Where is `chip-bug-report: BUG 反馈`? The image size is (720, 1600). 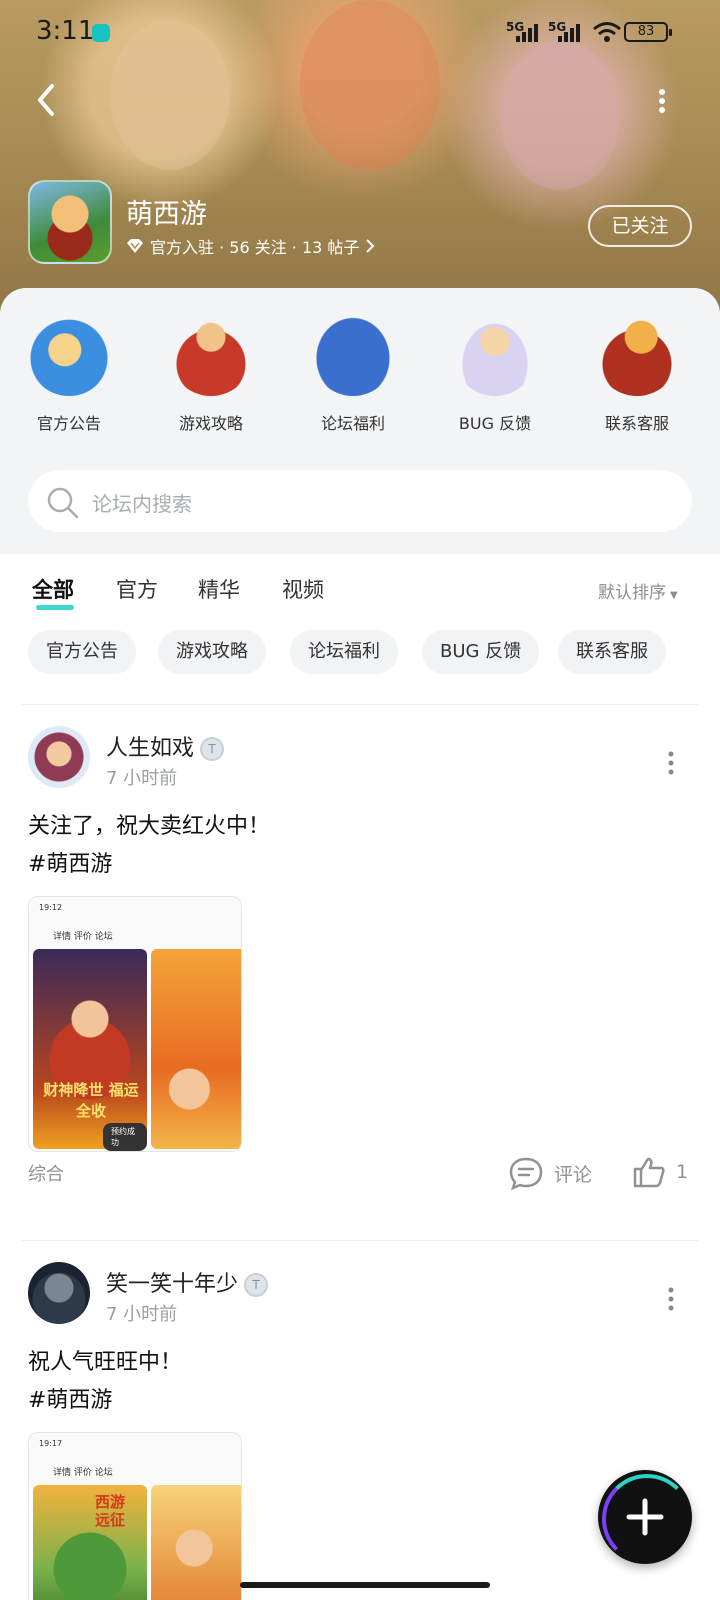 chip-bug-report: BUG 反馈 is located at coordinates (481, 652).